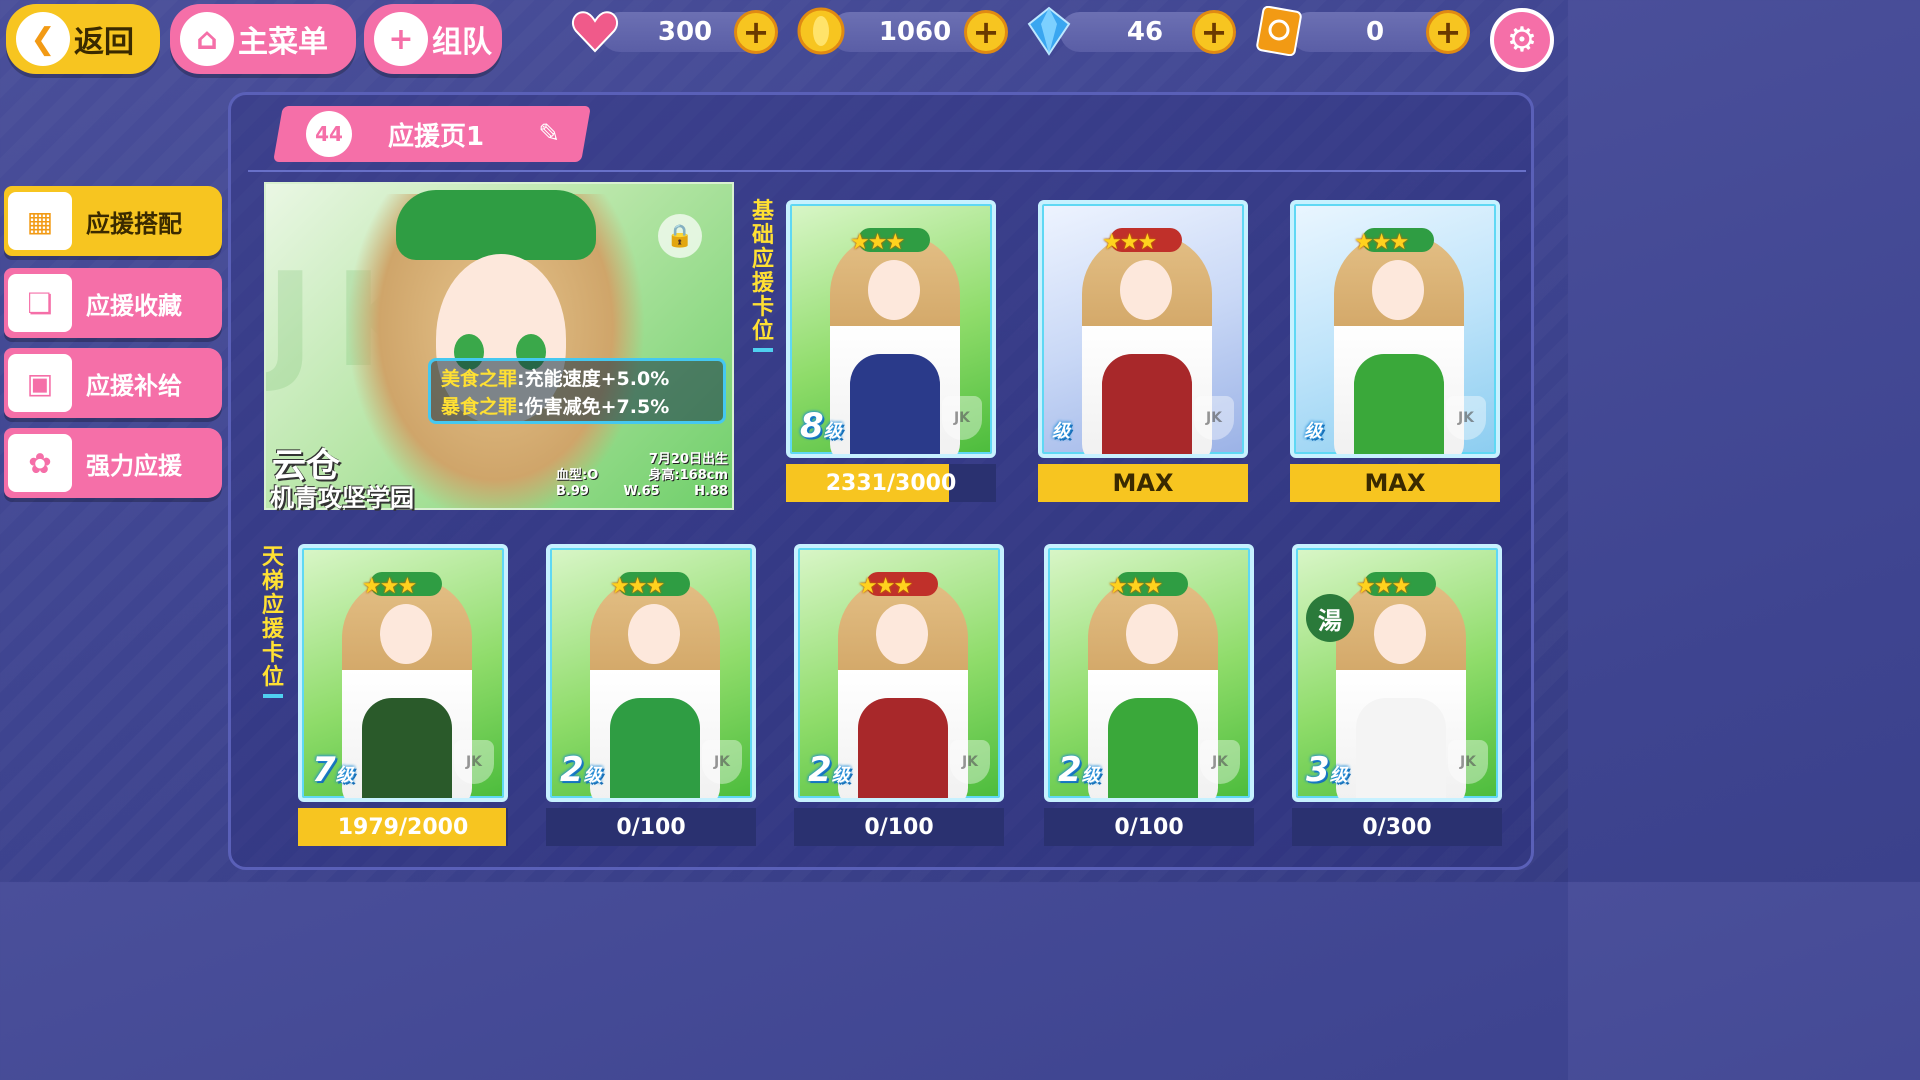 Image resolution: width=1920 pixels, height=1080 pixels. I want to click on sidebar-item-label: 应援收藏, so click(134, 305).